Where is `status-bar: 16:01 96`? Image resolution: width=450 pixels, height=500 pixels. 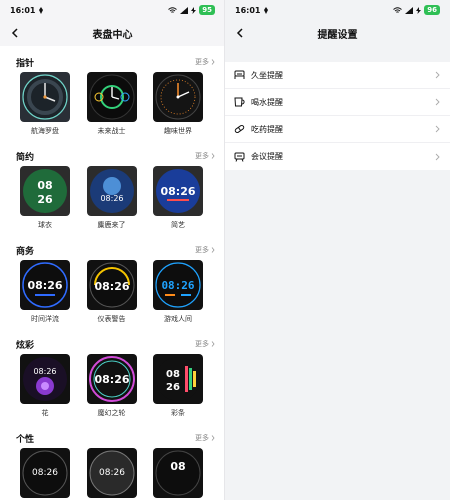 status-bar: 16:01 96 is located at coordinates (337, 10).